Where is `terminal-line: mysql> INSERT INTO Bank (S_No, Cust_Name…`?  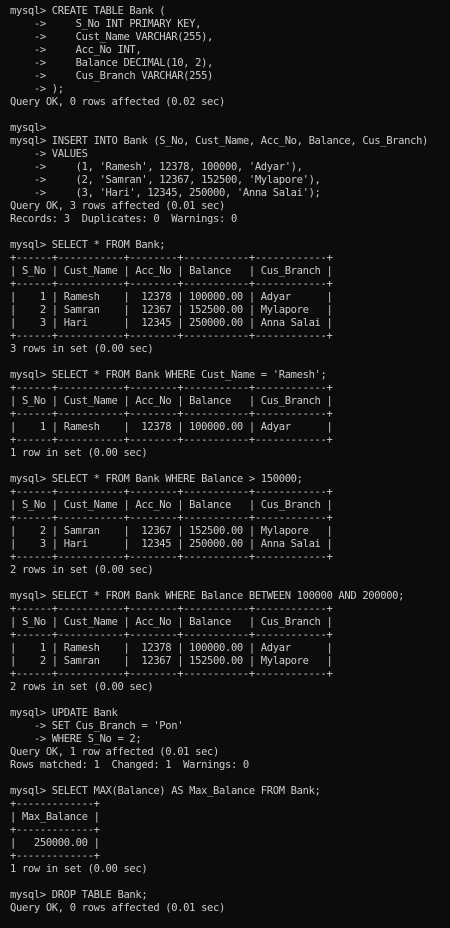 terminal-line: mysql> INSERT INTO Bank (S_No, Cust_Name… is located at coordinates (219, 141).